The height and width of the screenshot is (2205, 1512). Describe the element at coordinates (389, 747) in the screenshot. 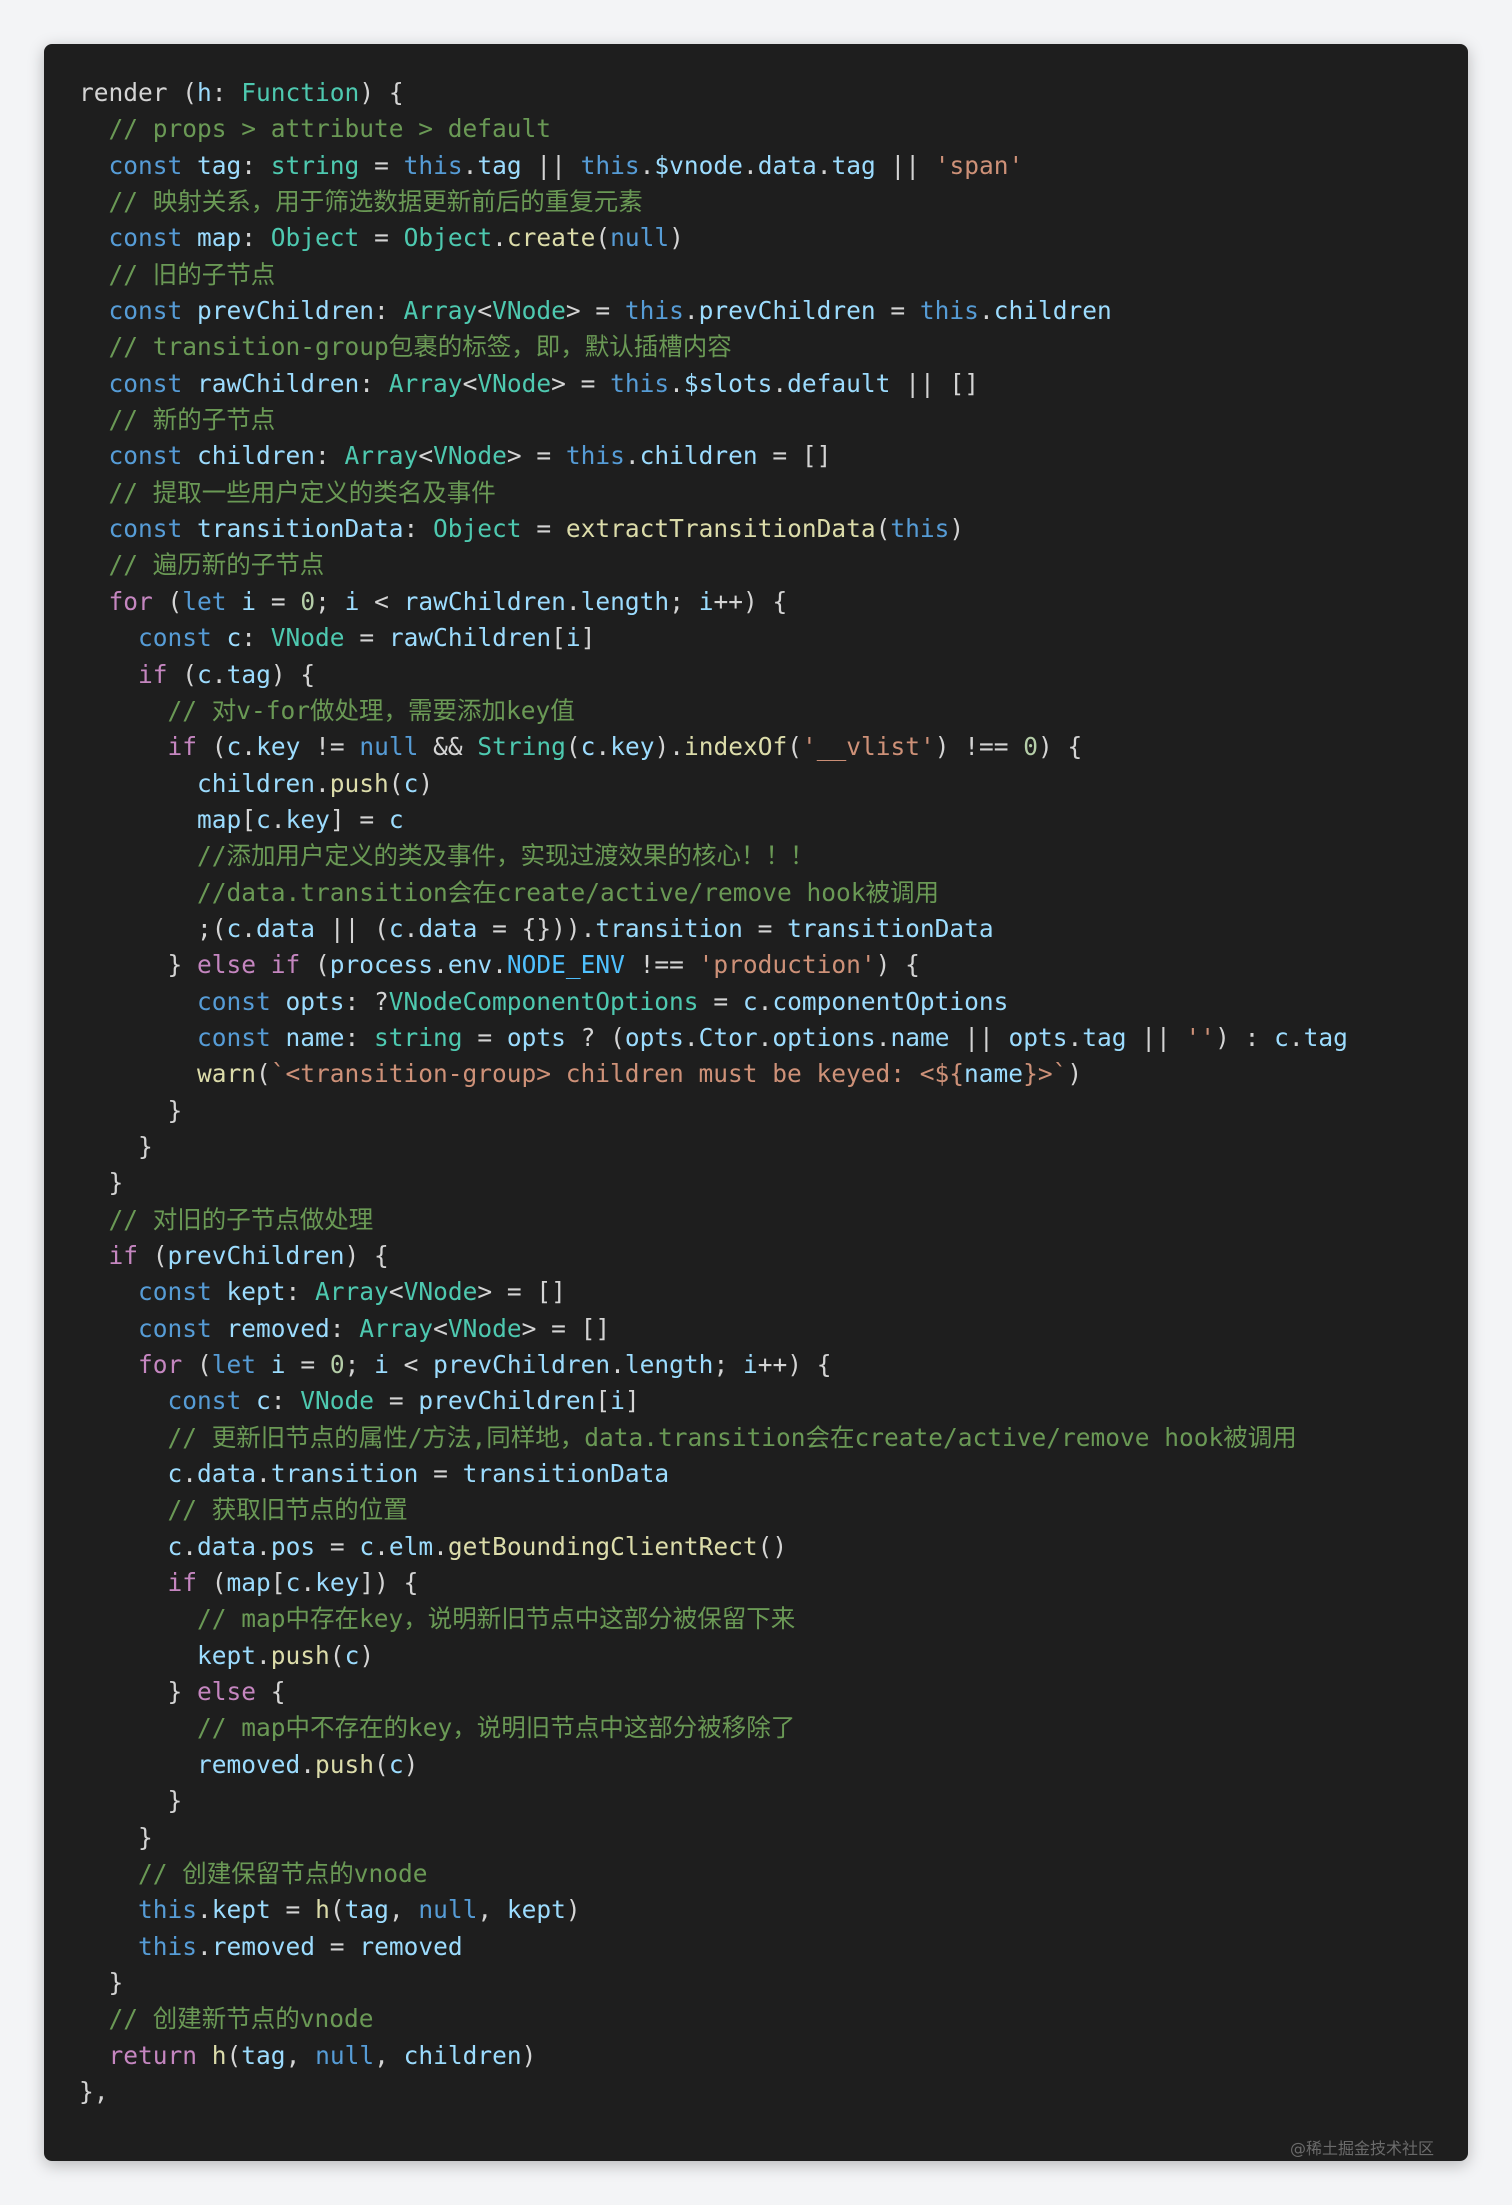

I see `code-token: null` at that location.